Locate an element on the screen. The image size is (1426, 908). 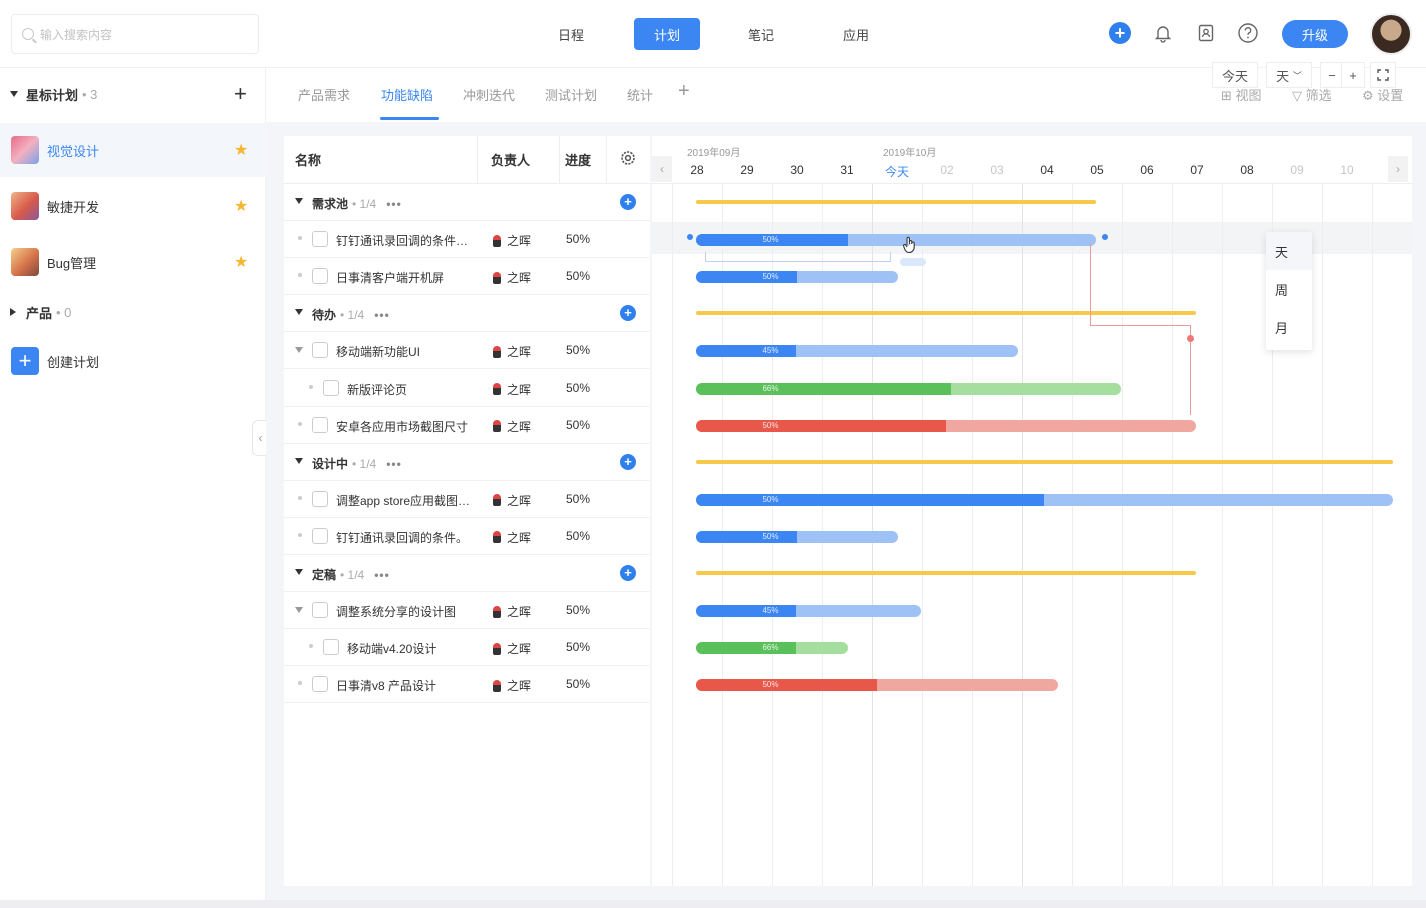
task-name: 日事清客户端开机屏 is located at coordinates (411, 277).